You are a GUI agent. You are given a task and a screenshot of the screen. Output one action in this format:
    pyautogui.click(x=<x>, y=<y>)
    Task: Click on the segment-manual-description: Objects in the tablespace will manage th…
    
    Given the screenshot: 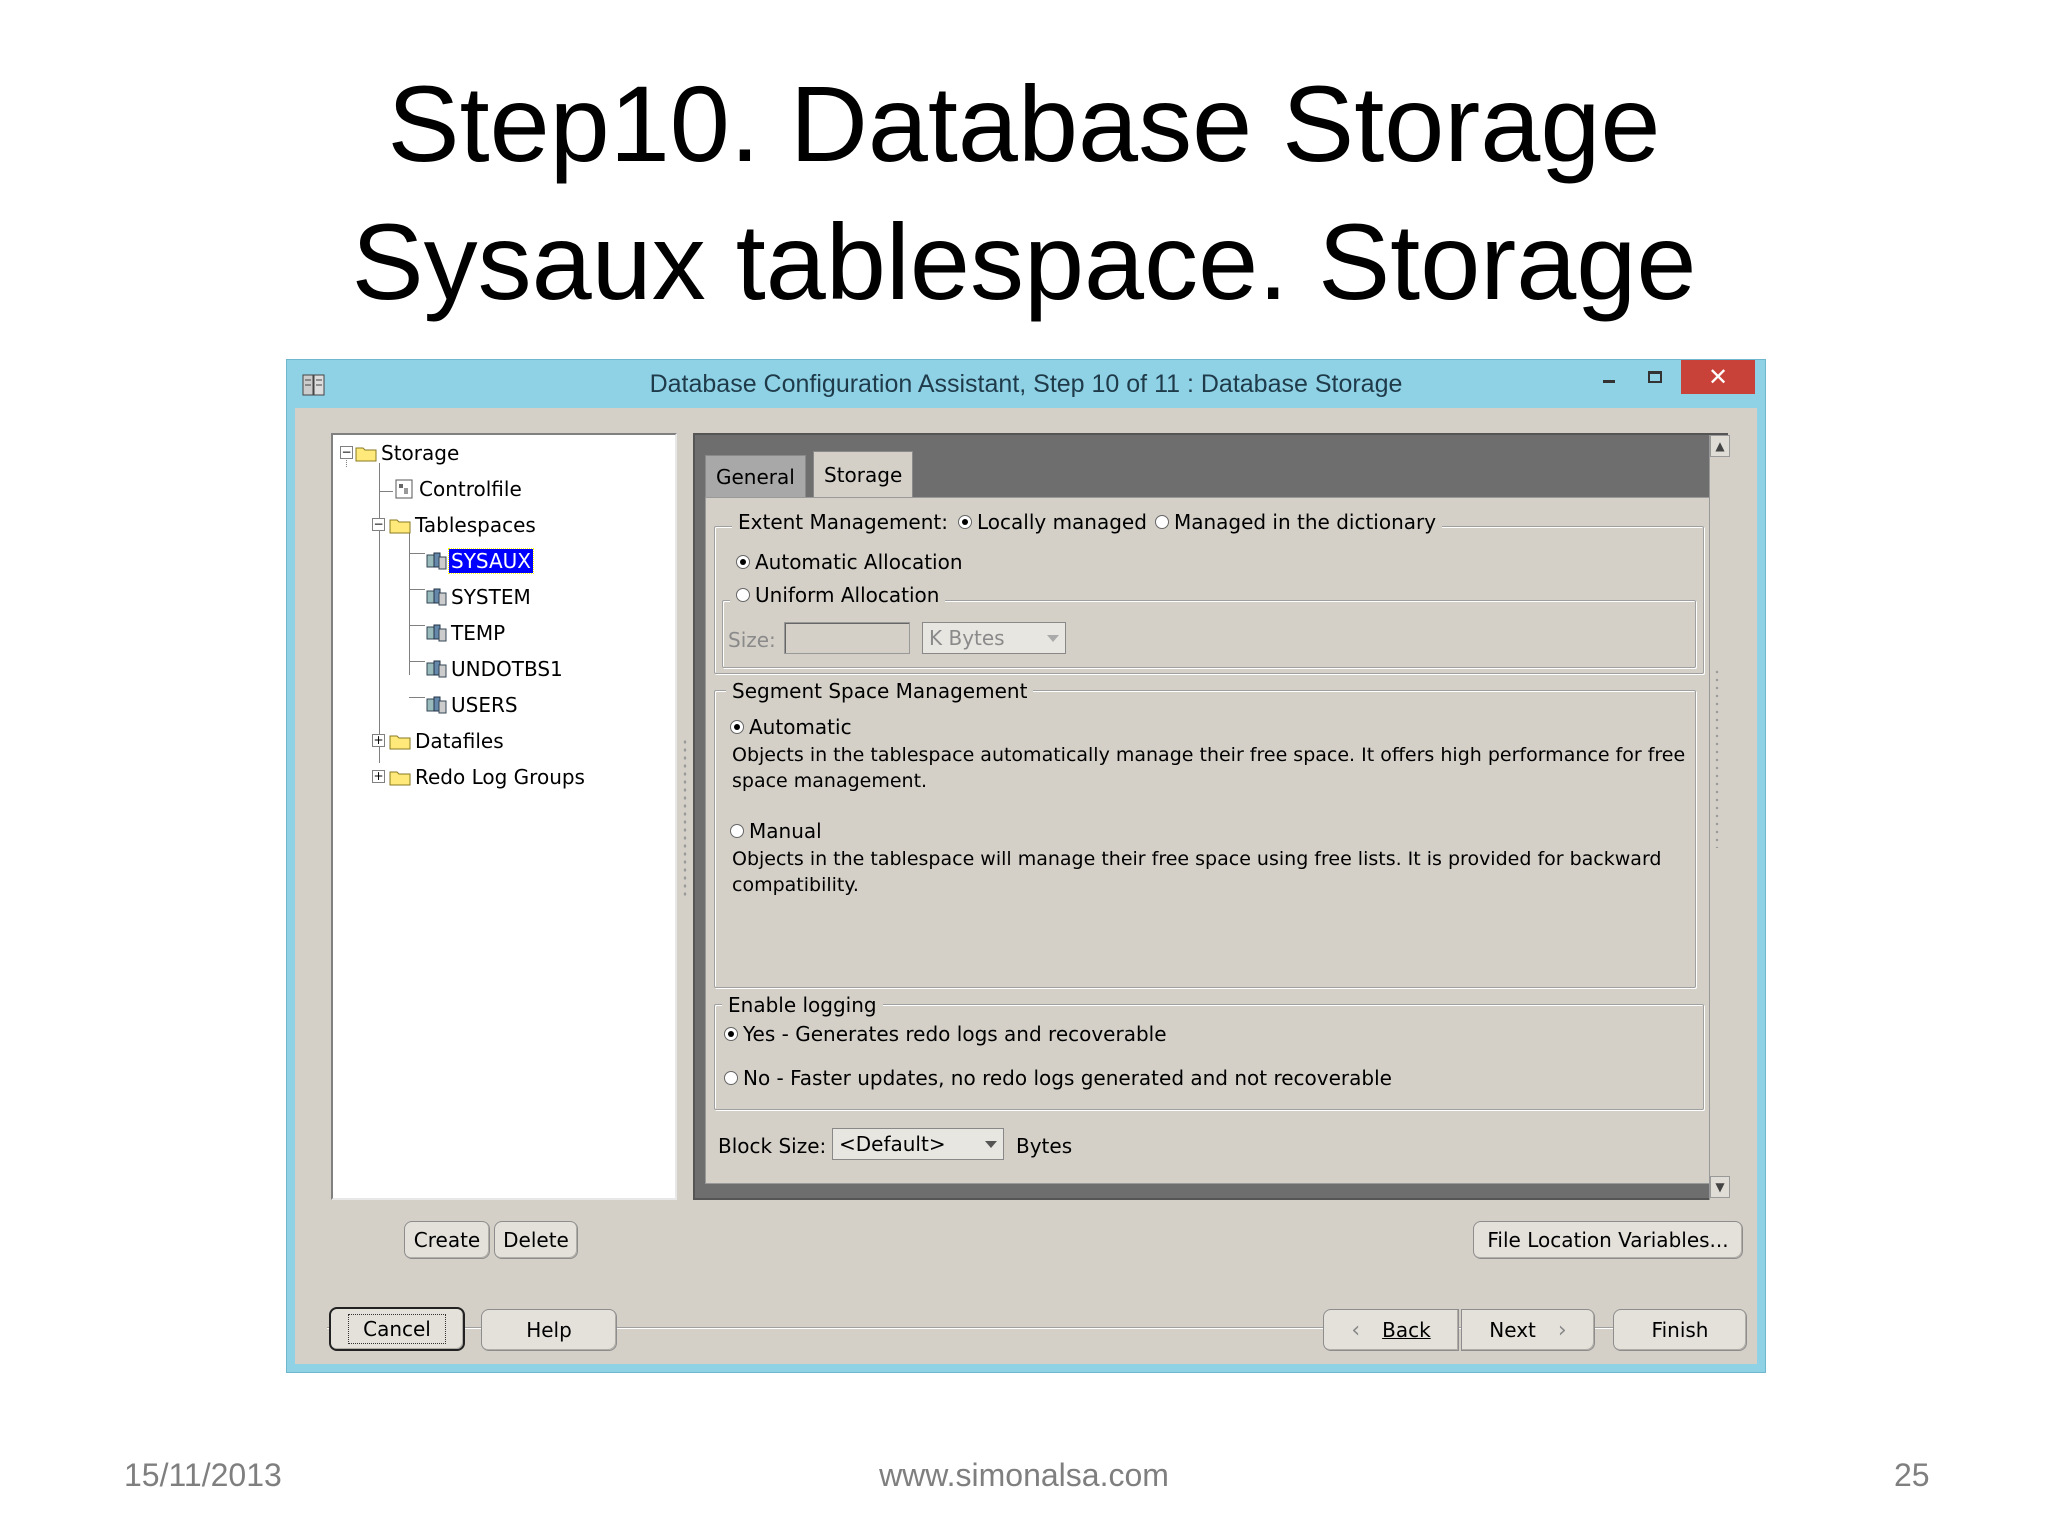 What is the action you would take?
    pyautogui.click(x=1197, y=872)
    